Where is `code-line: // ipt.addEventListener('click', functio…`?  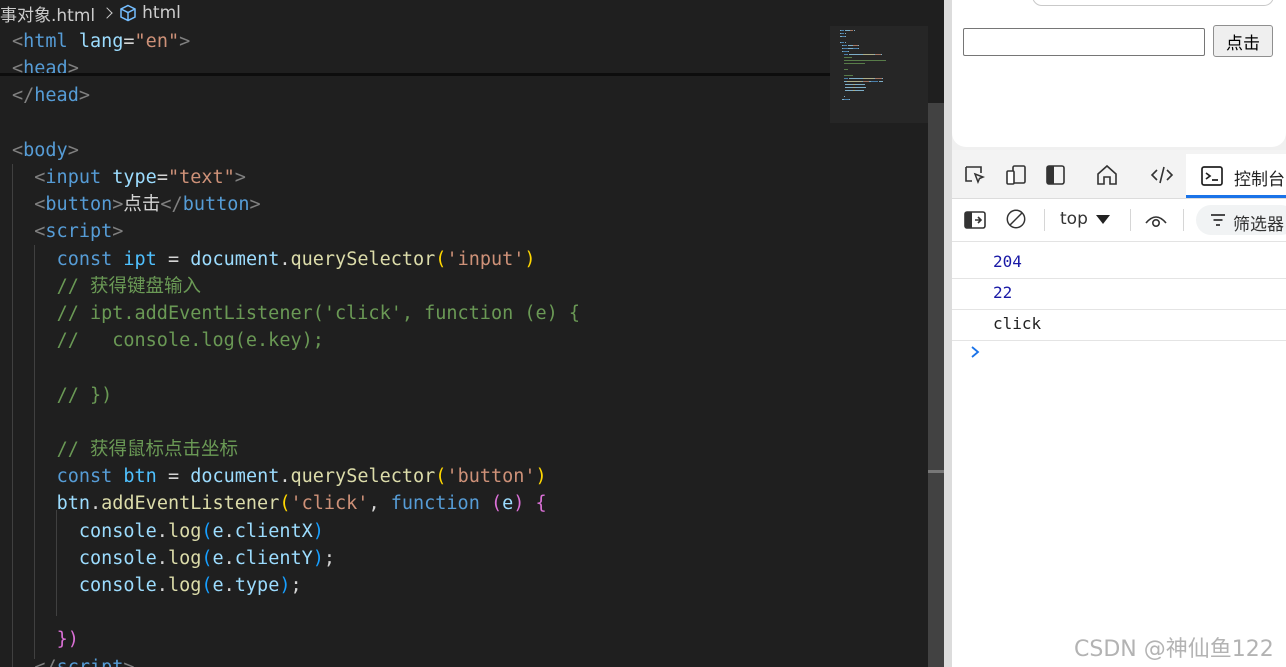
code-line: // ipt.addEventListener('click', functio… is located at coordinates (296, 313).